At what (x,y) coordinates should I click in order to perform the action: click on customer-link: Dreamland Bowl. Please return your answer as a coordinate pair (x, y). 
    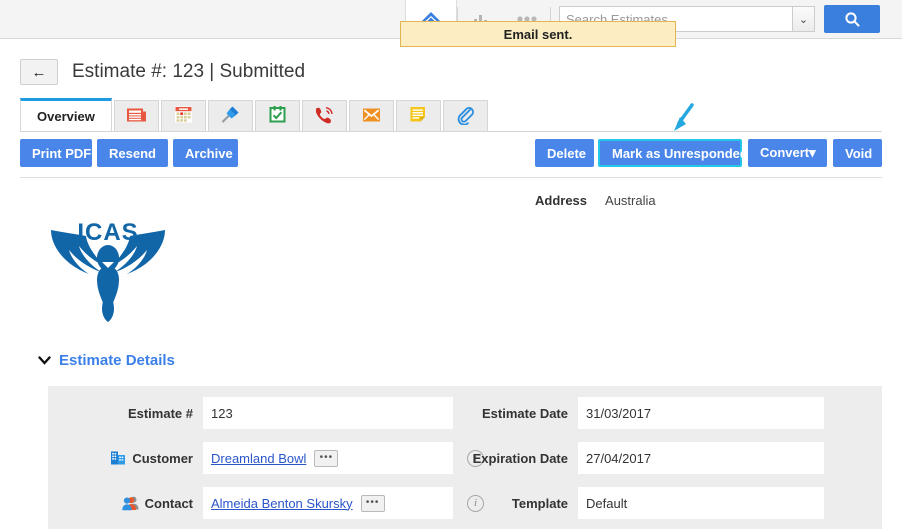
    Looking at the image, I should click on (258, 458).